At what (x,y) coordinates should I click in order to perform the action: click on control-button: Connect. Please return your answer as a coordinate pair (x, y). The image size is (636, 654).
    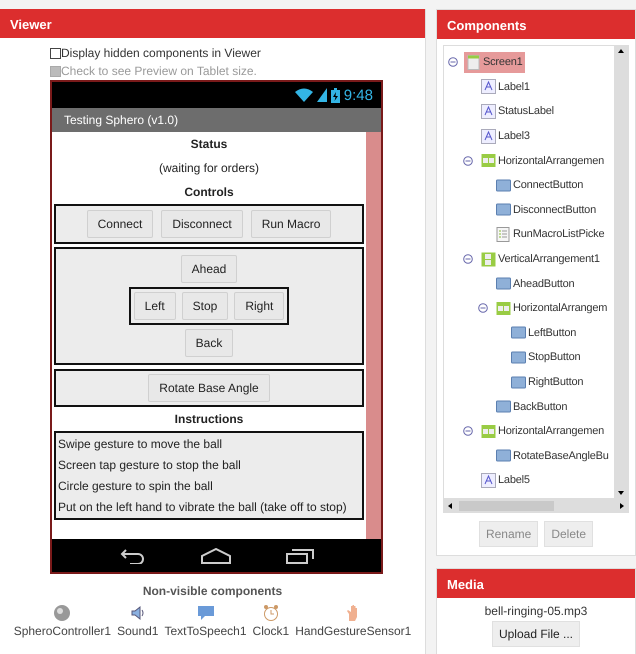
    Looking at the image, I should click on (120, 224).